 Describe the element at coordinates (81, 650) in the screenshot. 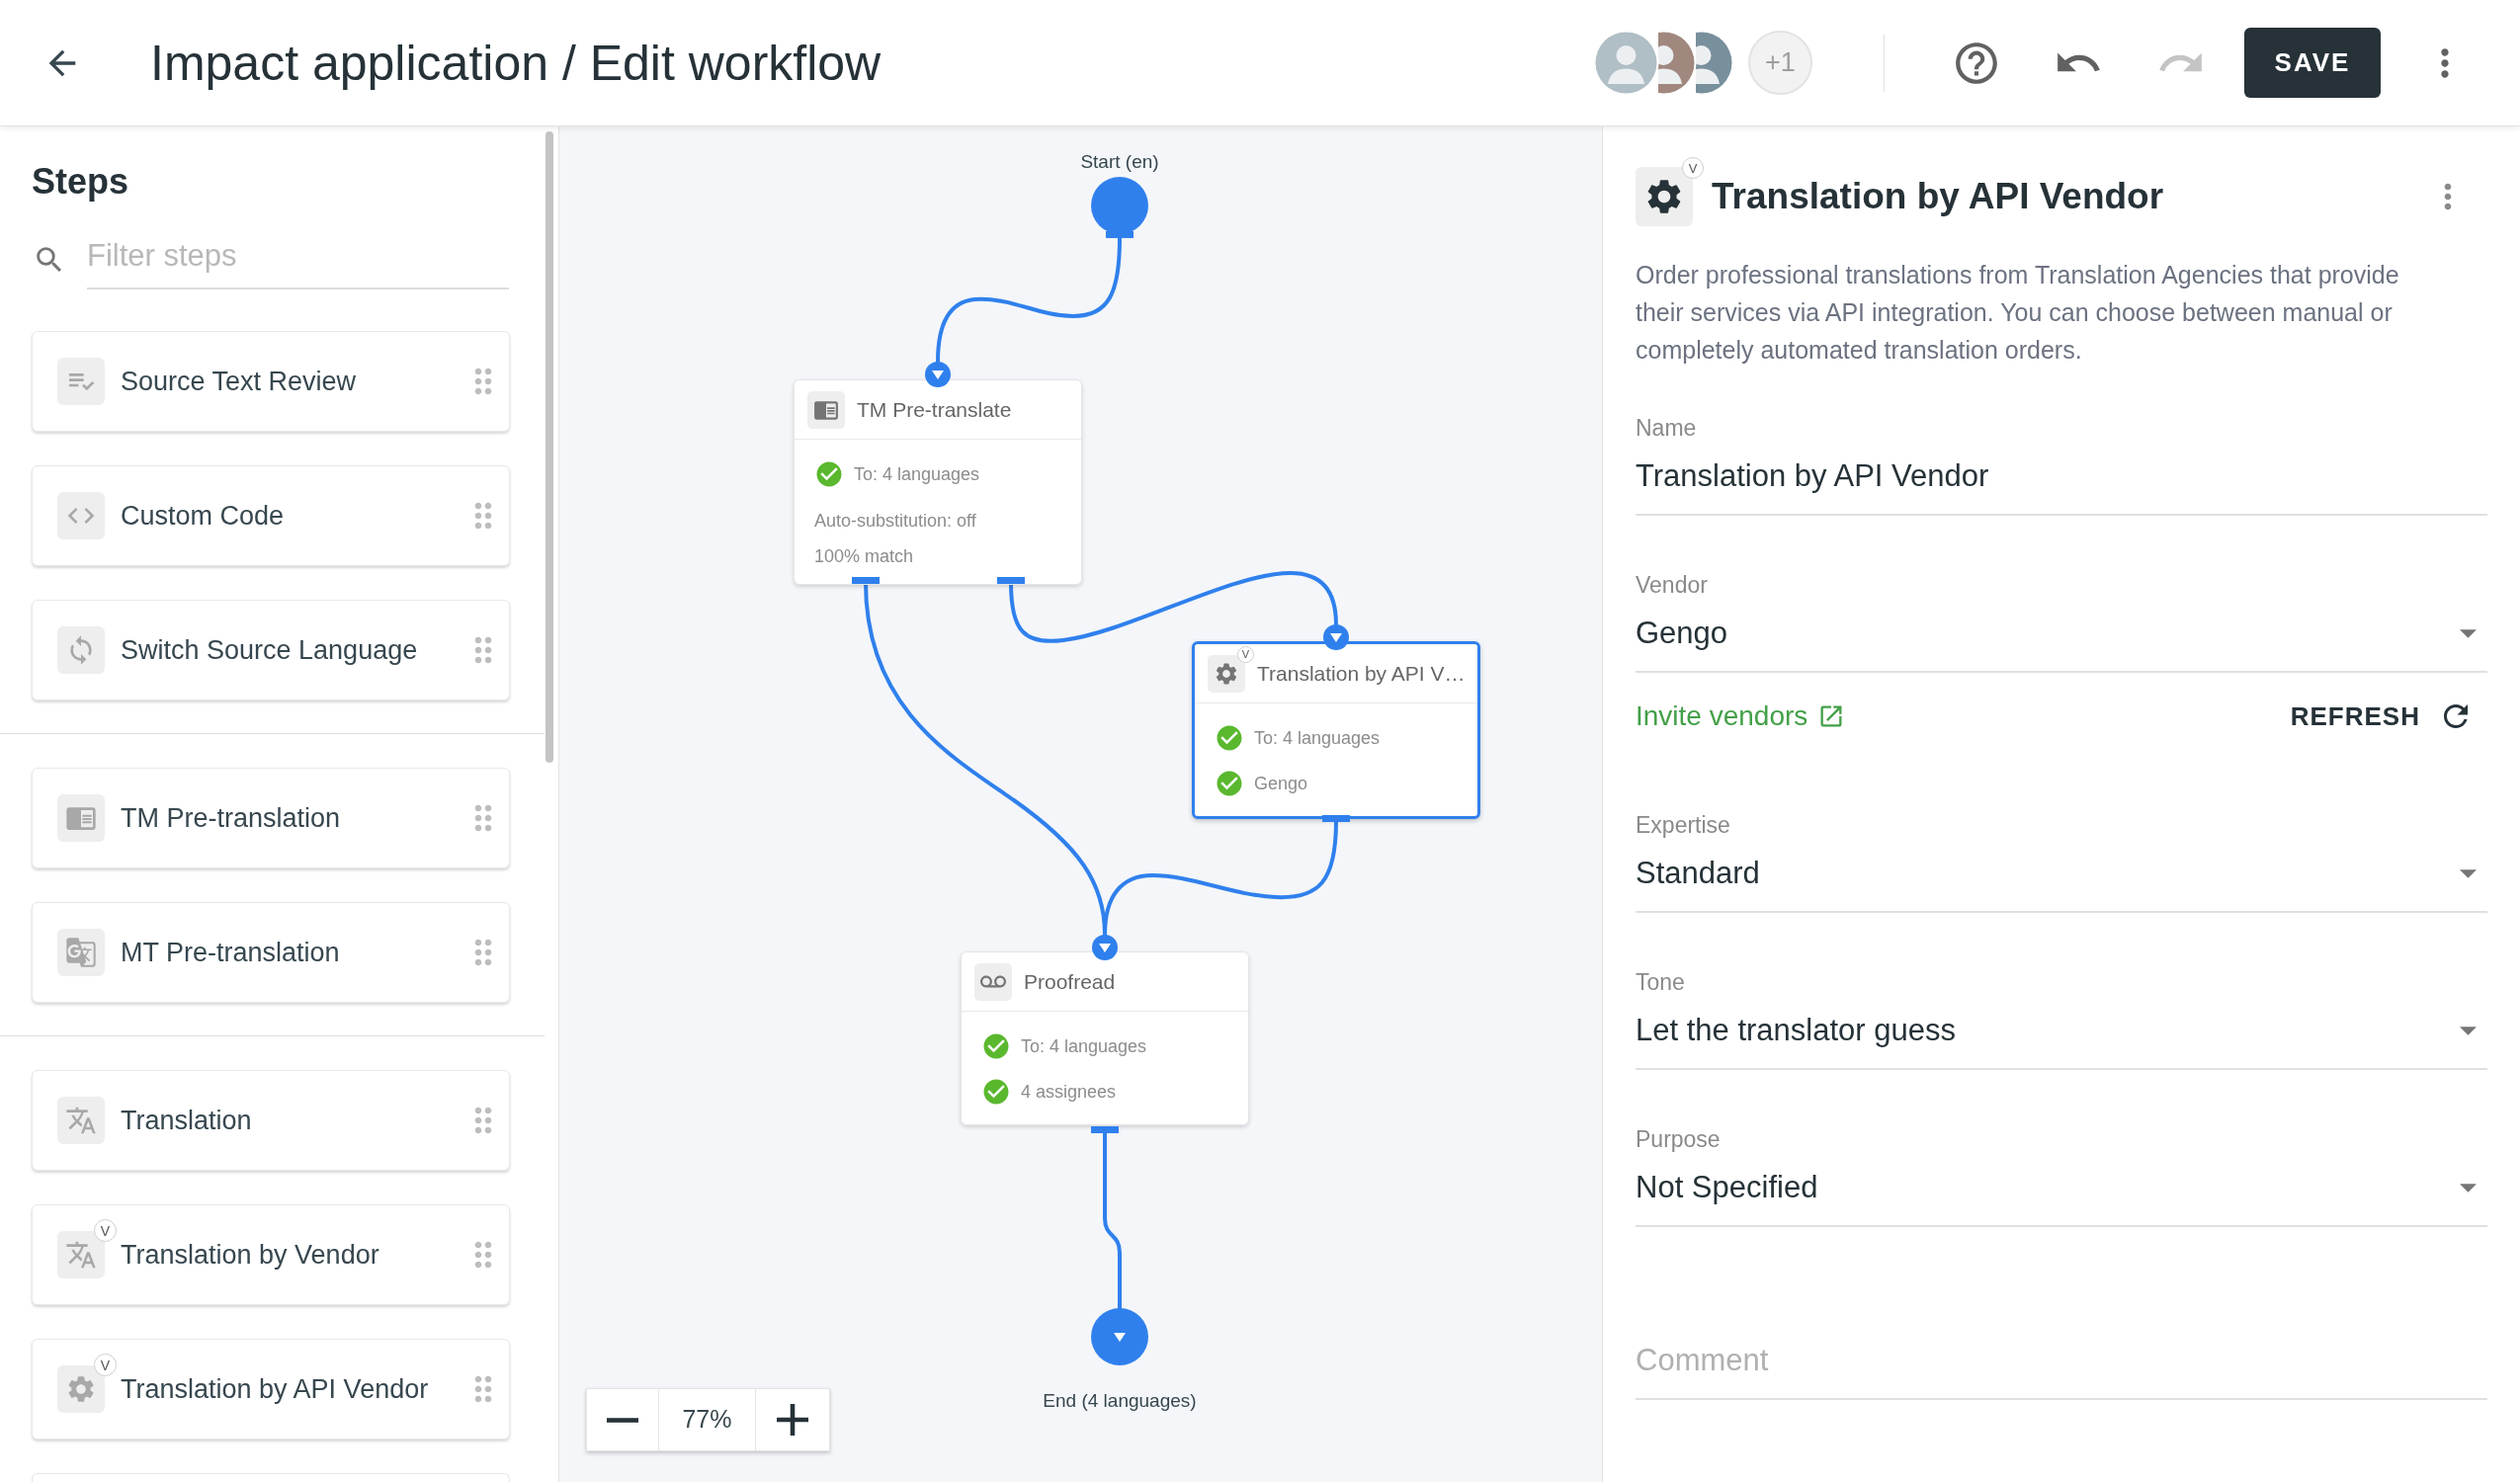

I see `sync-icon` at that location.